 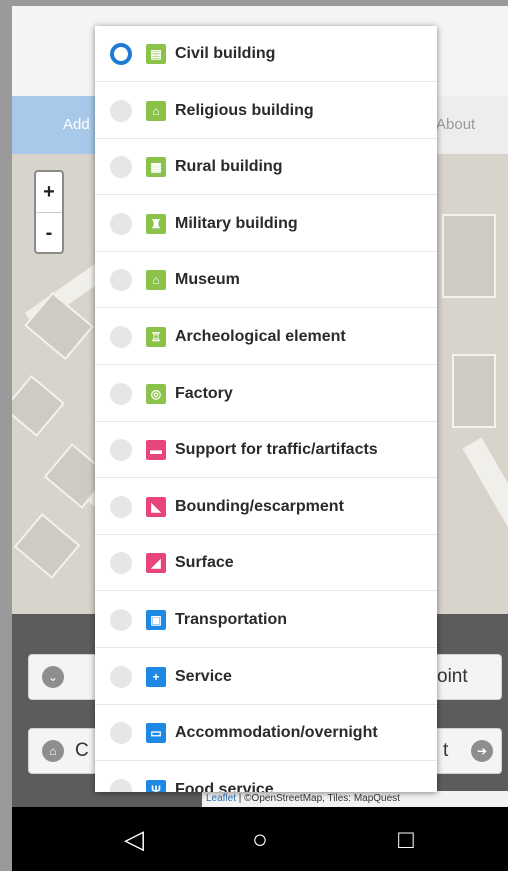 What do you see at coordinates (244, 110) in the screenshot?
I see `menu-option-label: Religious building` at bounding box center [244, 110].